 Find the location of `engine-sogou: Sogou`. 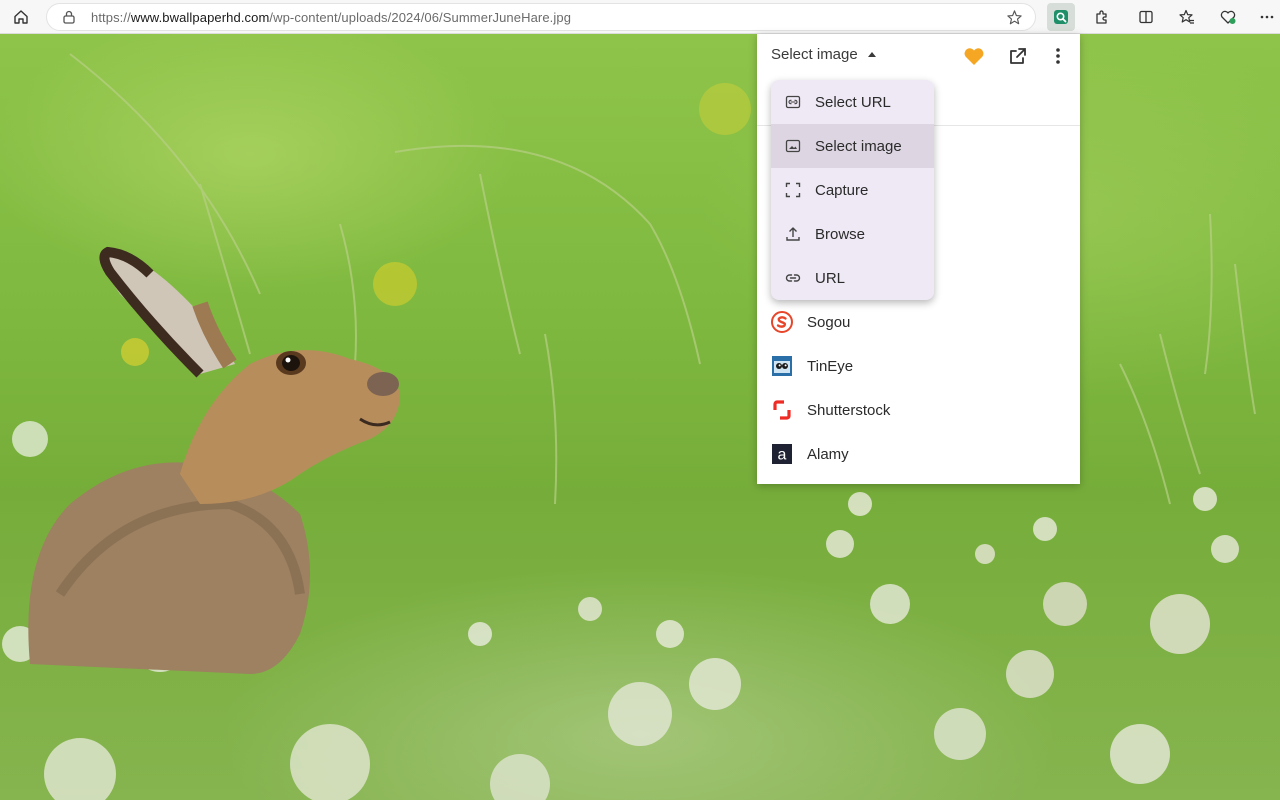

engine-sogou: Sogou is located at coordinates (918, 322).